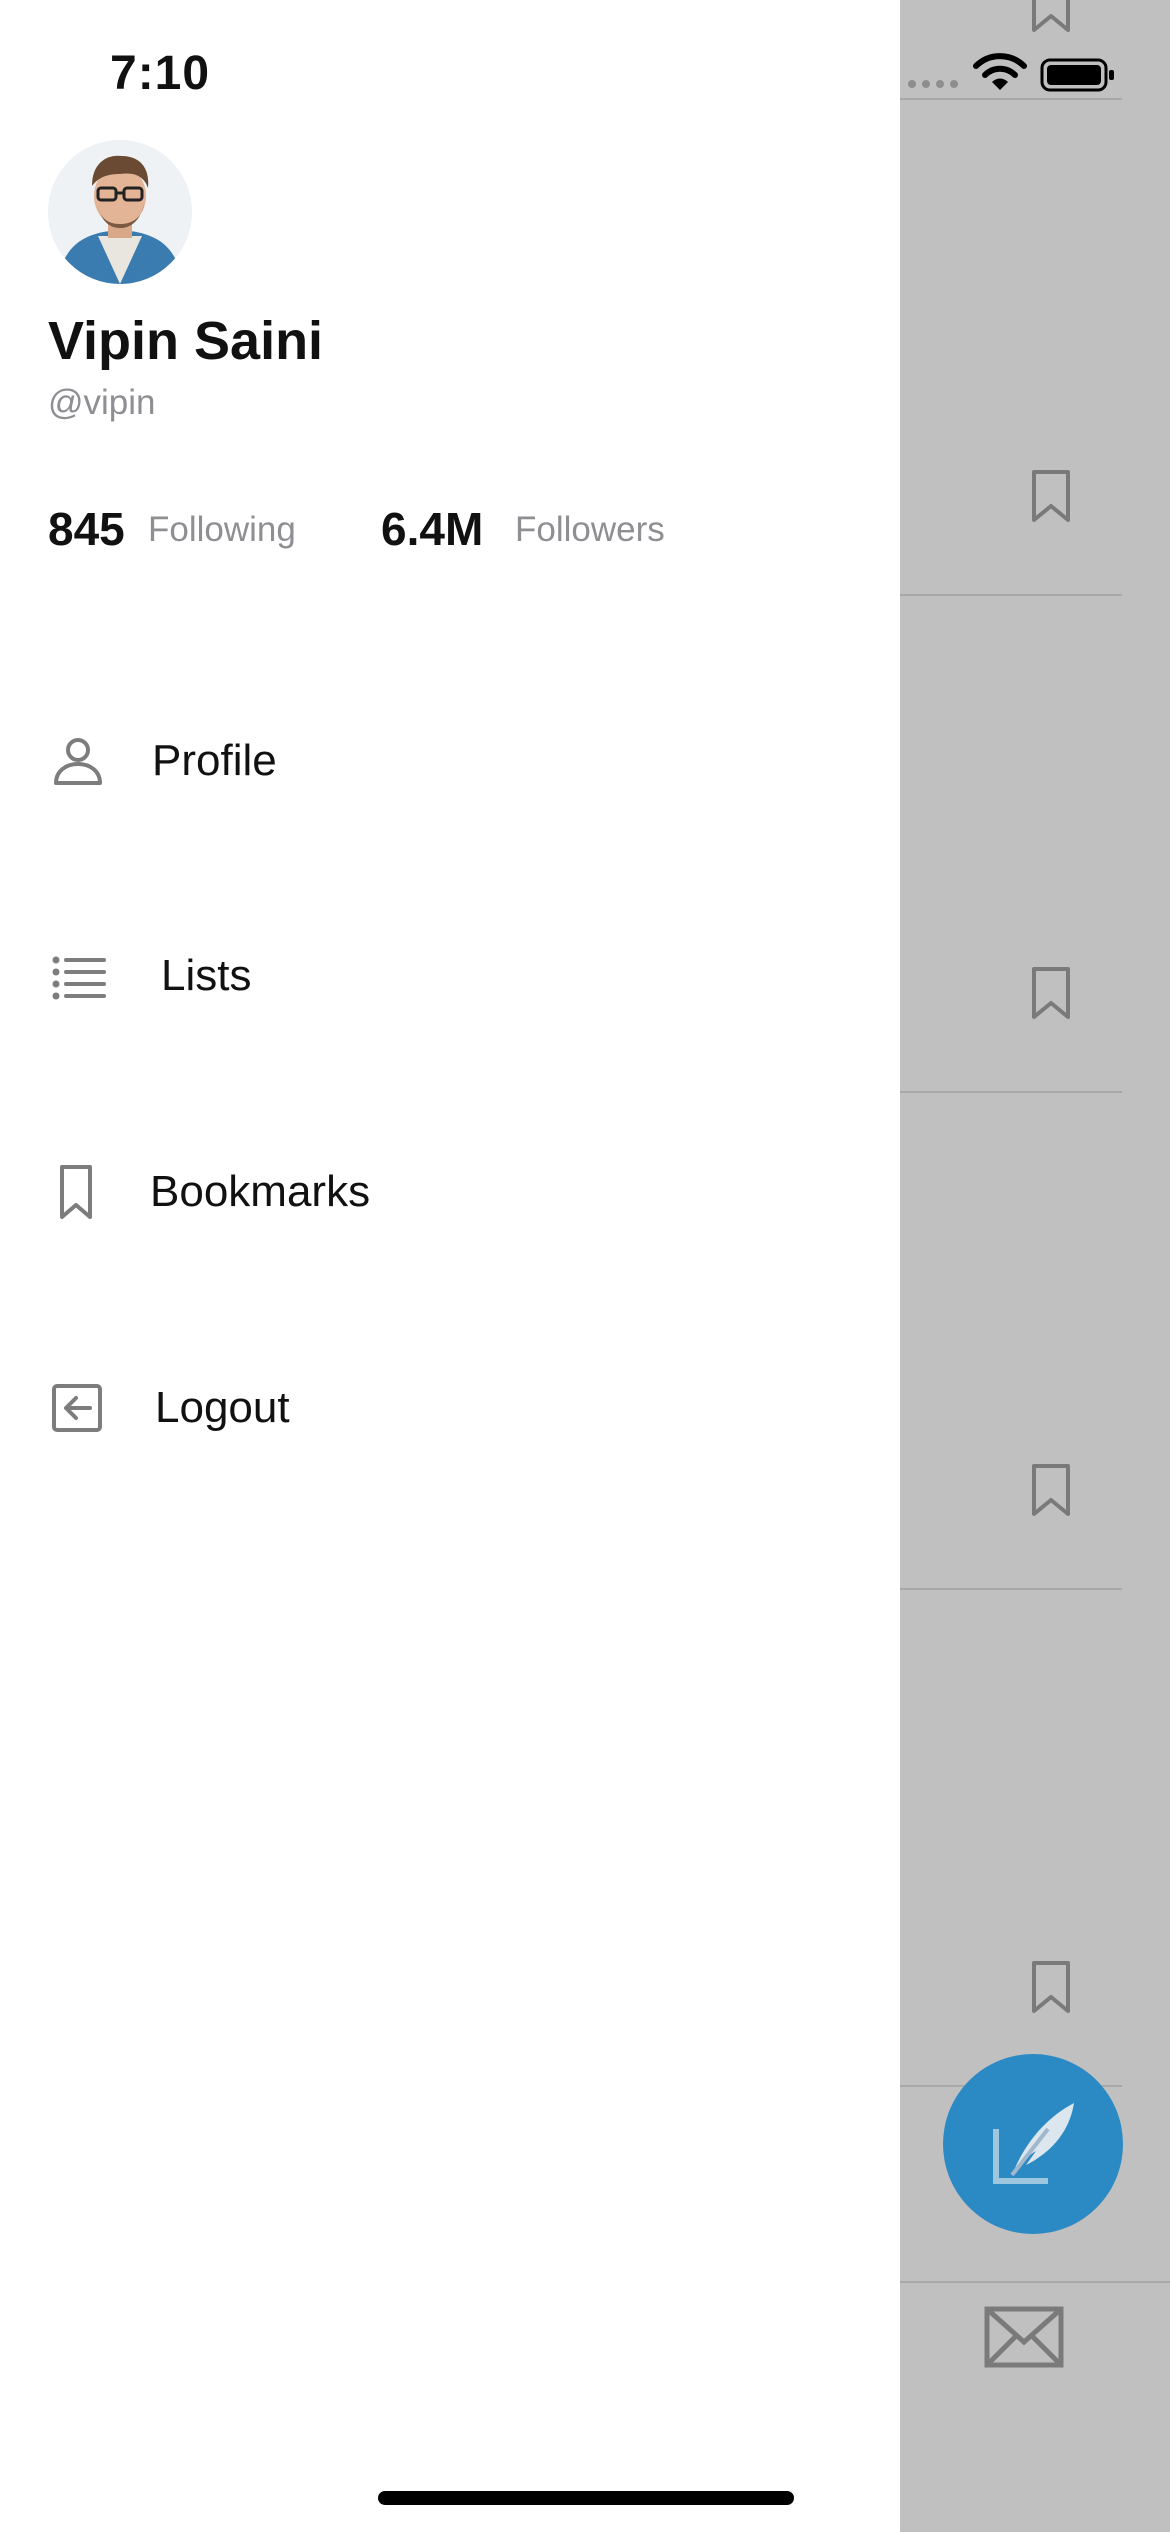 The image size is (1170, 2532). Describe the element at coordinates (450, 761) in the screenshot. I see `menu-item-profile: Profile` at that location.